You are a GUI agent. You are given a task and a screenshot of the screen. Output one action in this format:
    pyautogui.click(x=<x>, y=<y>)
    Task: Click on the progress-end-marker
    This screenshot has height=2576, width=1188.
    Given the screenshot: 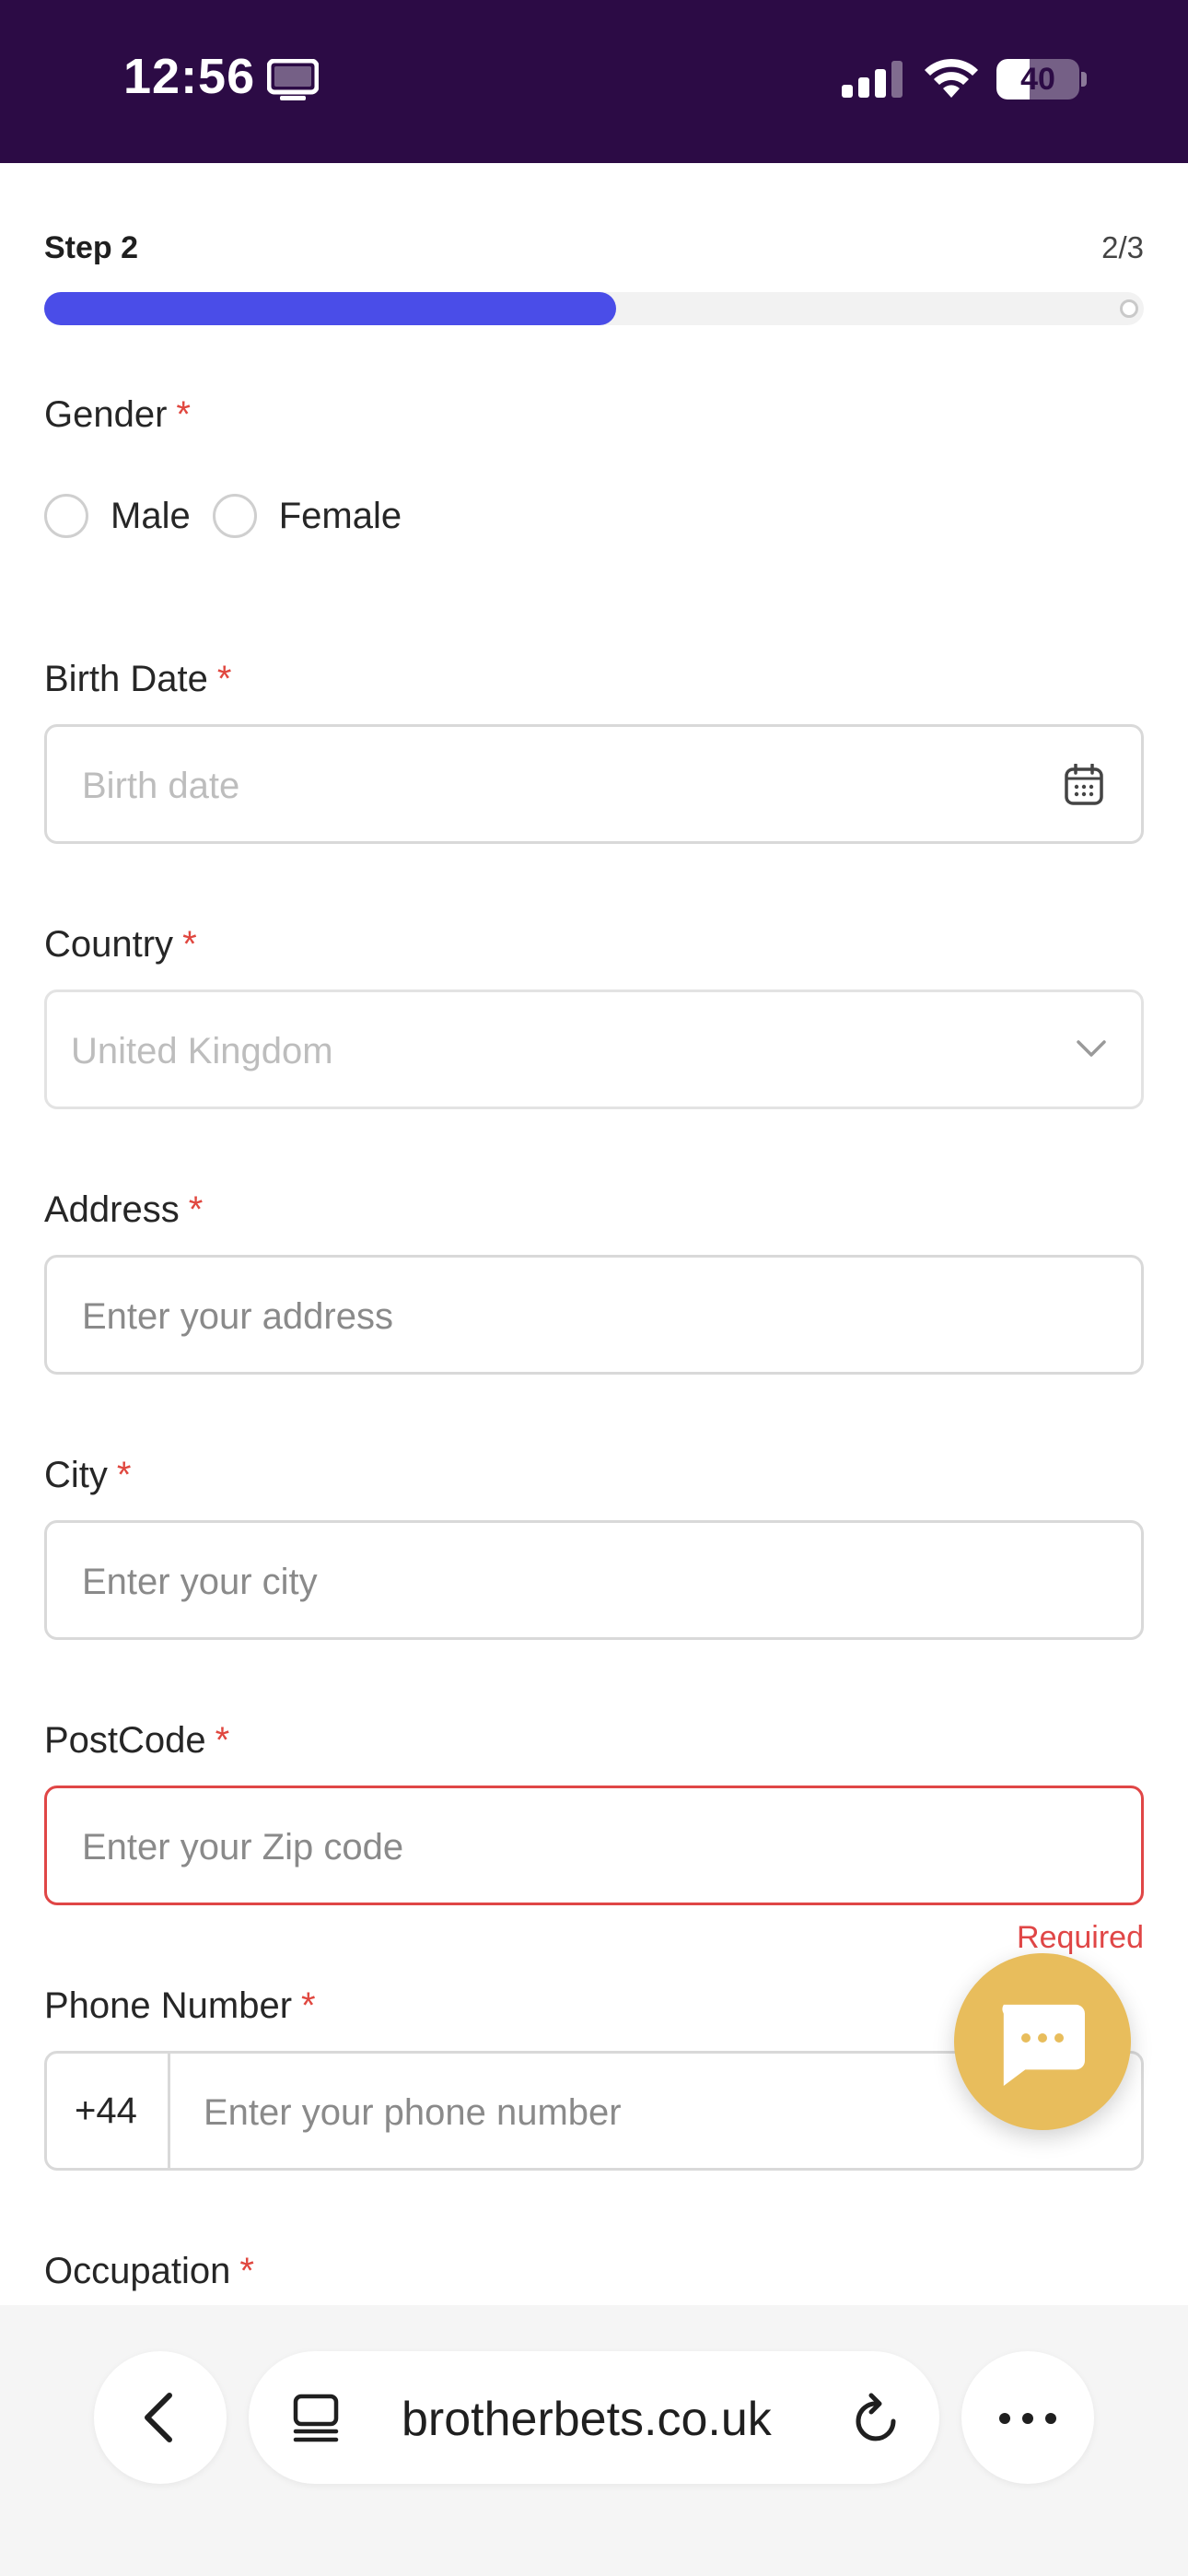 What is the action you would take?
    pyautogui.click(x=1129, y=308)
    